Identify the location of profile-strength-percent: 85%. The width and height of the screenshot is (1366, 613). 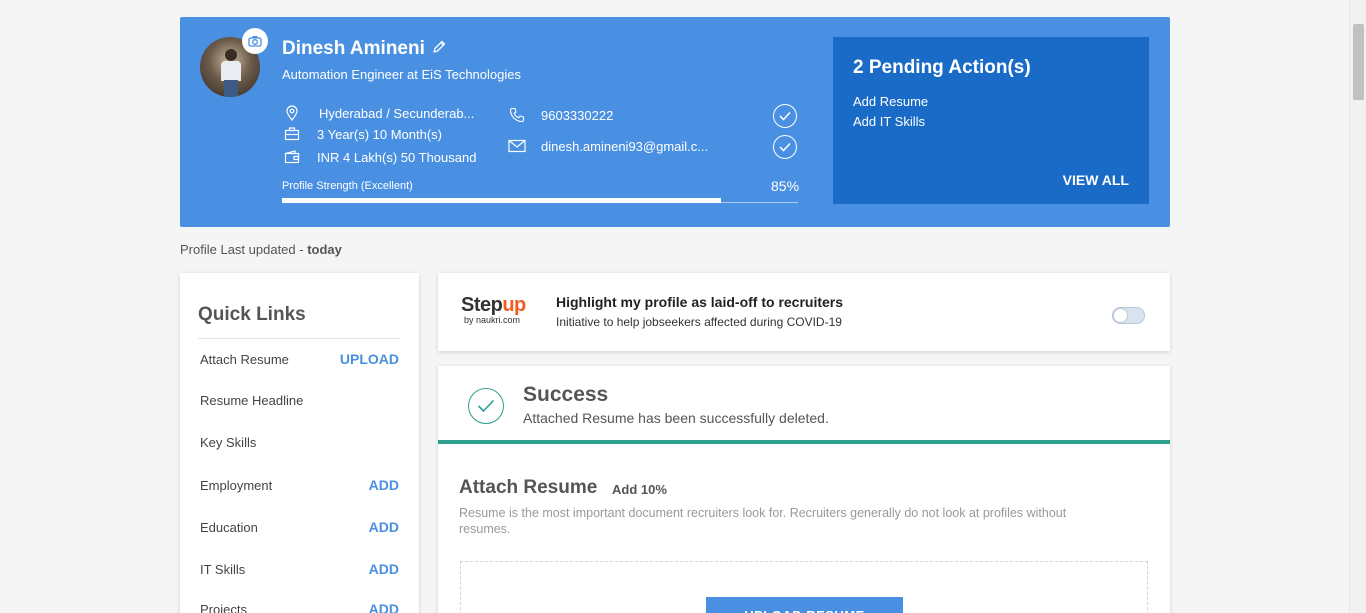
(785, 186).